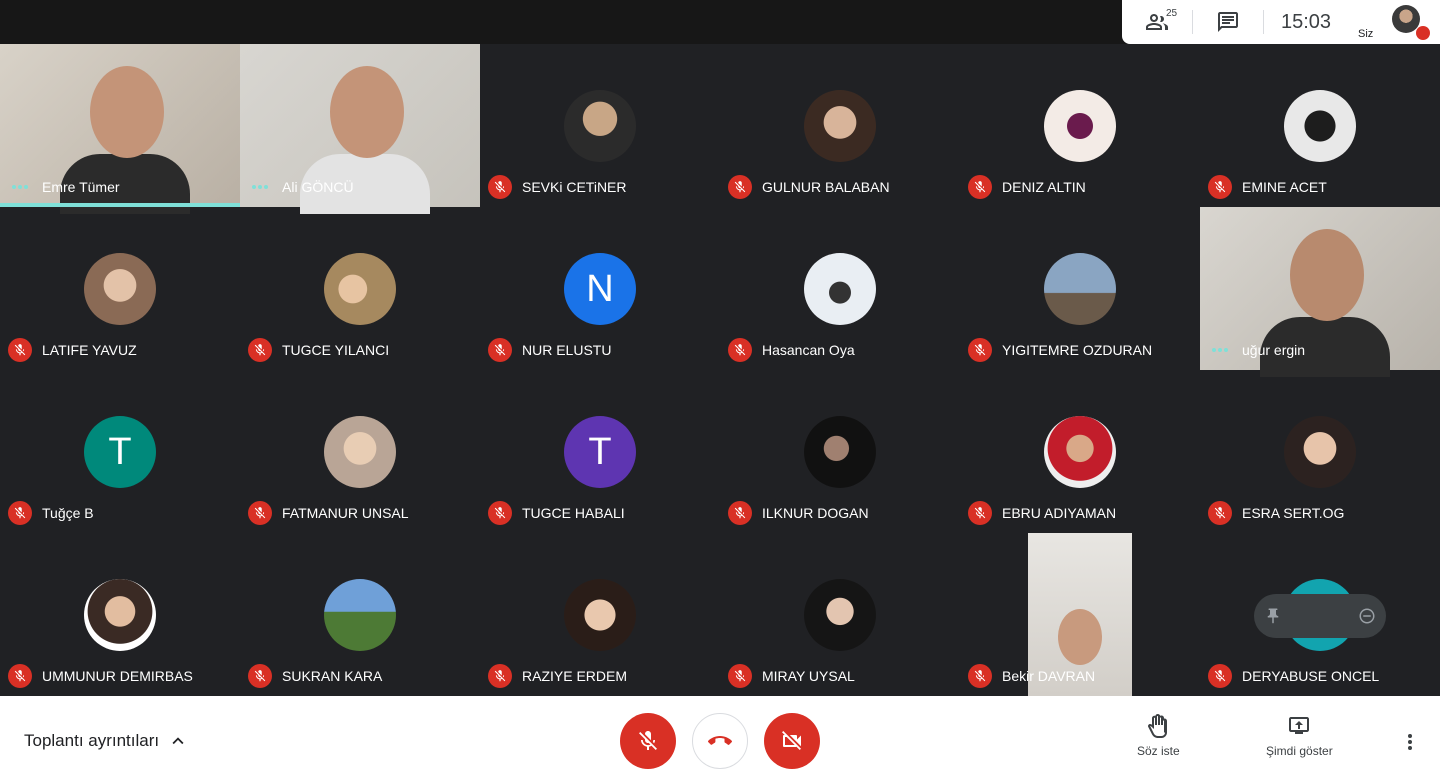 This screenshot has height=779, width=1440. I want to click on participant-name: TUGCE HABALI, so click(573, 513).